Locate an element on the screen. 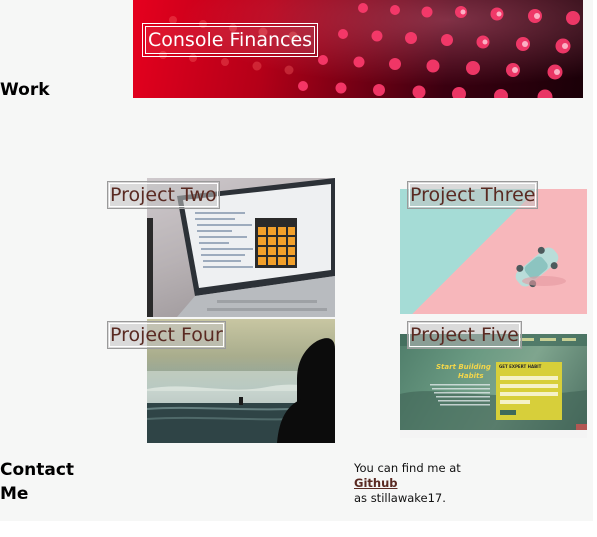  github-link: Github is located at coordinates (375, 483).